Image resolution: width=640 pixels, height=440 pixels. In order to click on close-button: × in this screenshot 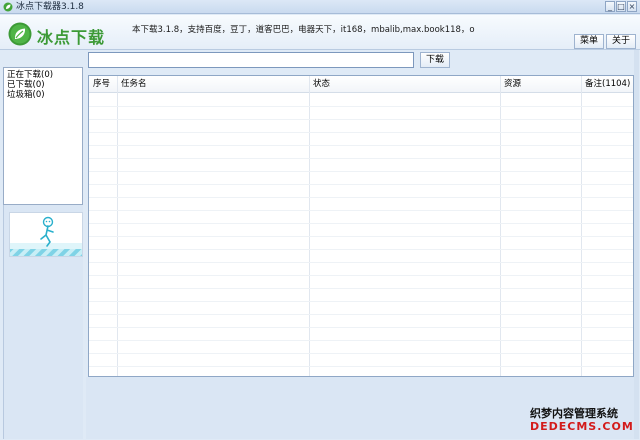, I will do `click(632, 6)`.